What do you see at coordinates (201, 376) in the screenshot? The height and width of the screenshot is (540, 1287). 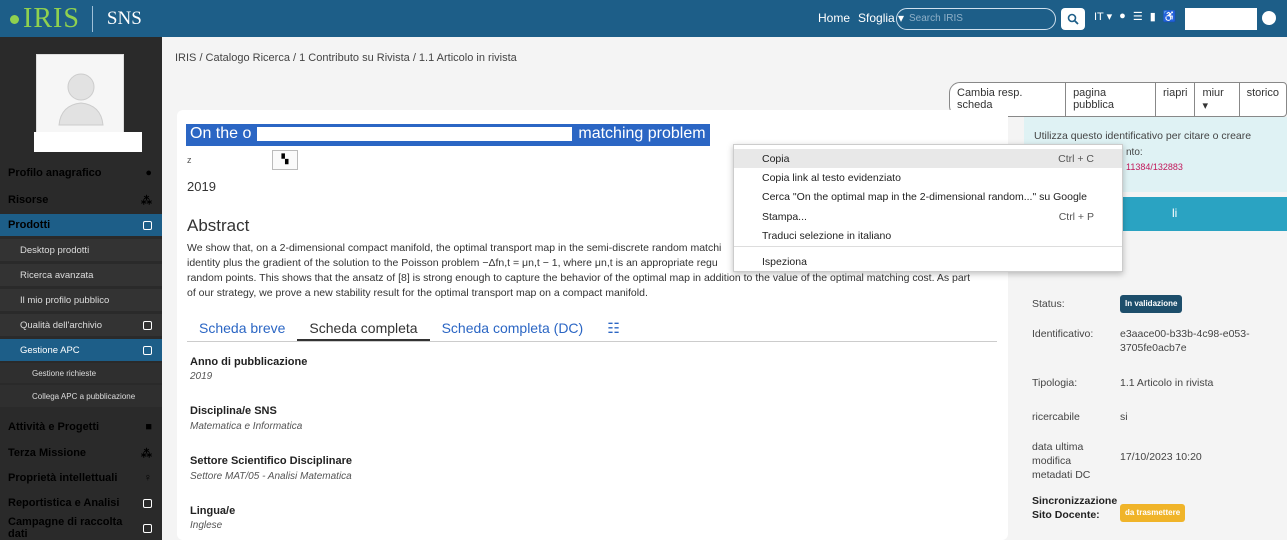 I see `field-value: 2019` at bounding box center [201, 376].